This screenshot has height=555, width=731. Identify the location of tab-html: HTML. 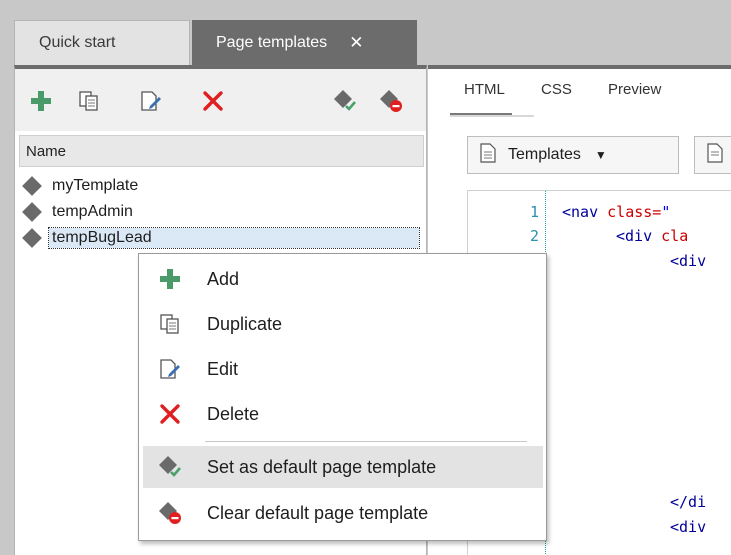
(484, 89).